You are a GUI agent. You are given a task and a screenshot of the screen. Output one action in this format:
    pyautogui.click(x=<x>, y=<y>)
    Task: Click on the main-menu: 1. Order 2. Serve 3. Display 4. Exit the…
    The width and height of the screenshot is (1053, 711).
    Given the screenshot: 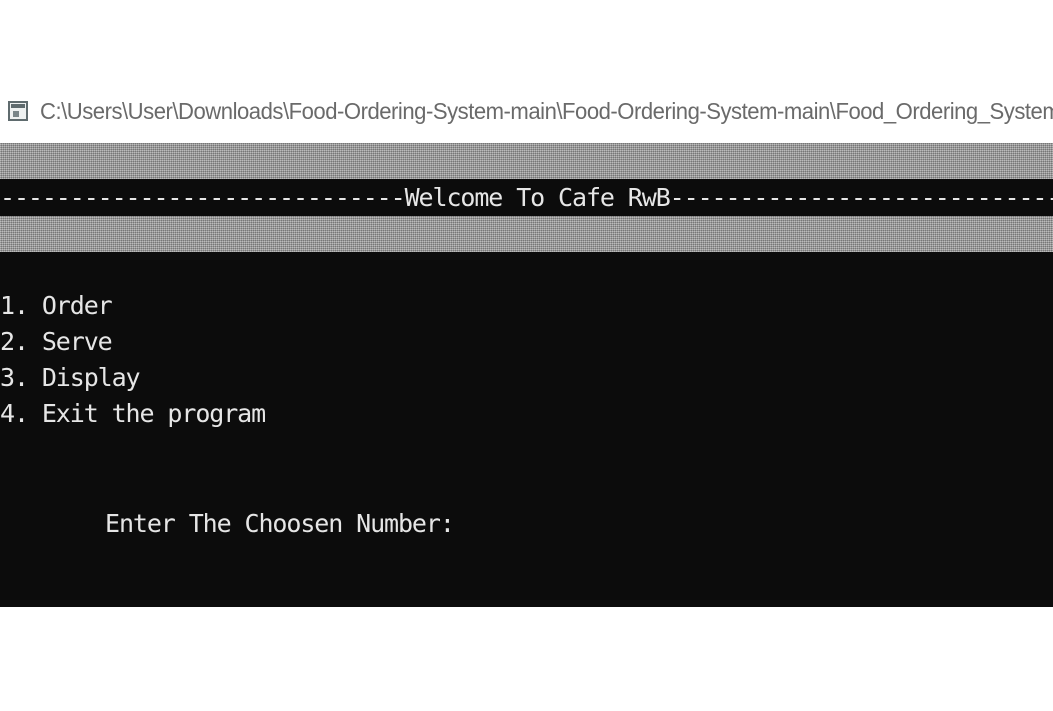 What is the action you would take?
    pyautogui.click(x=133, y=360)
    